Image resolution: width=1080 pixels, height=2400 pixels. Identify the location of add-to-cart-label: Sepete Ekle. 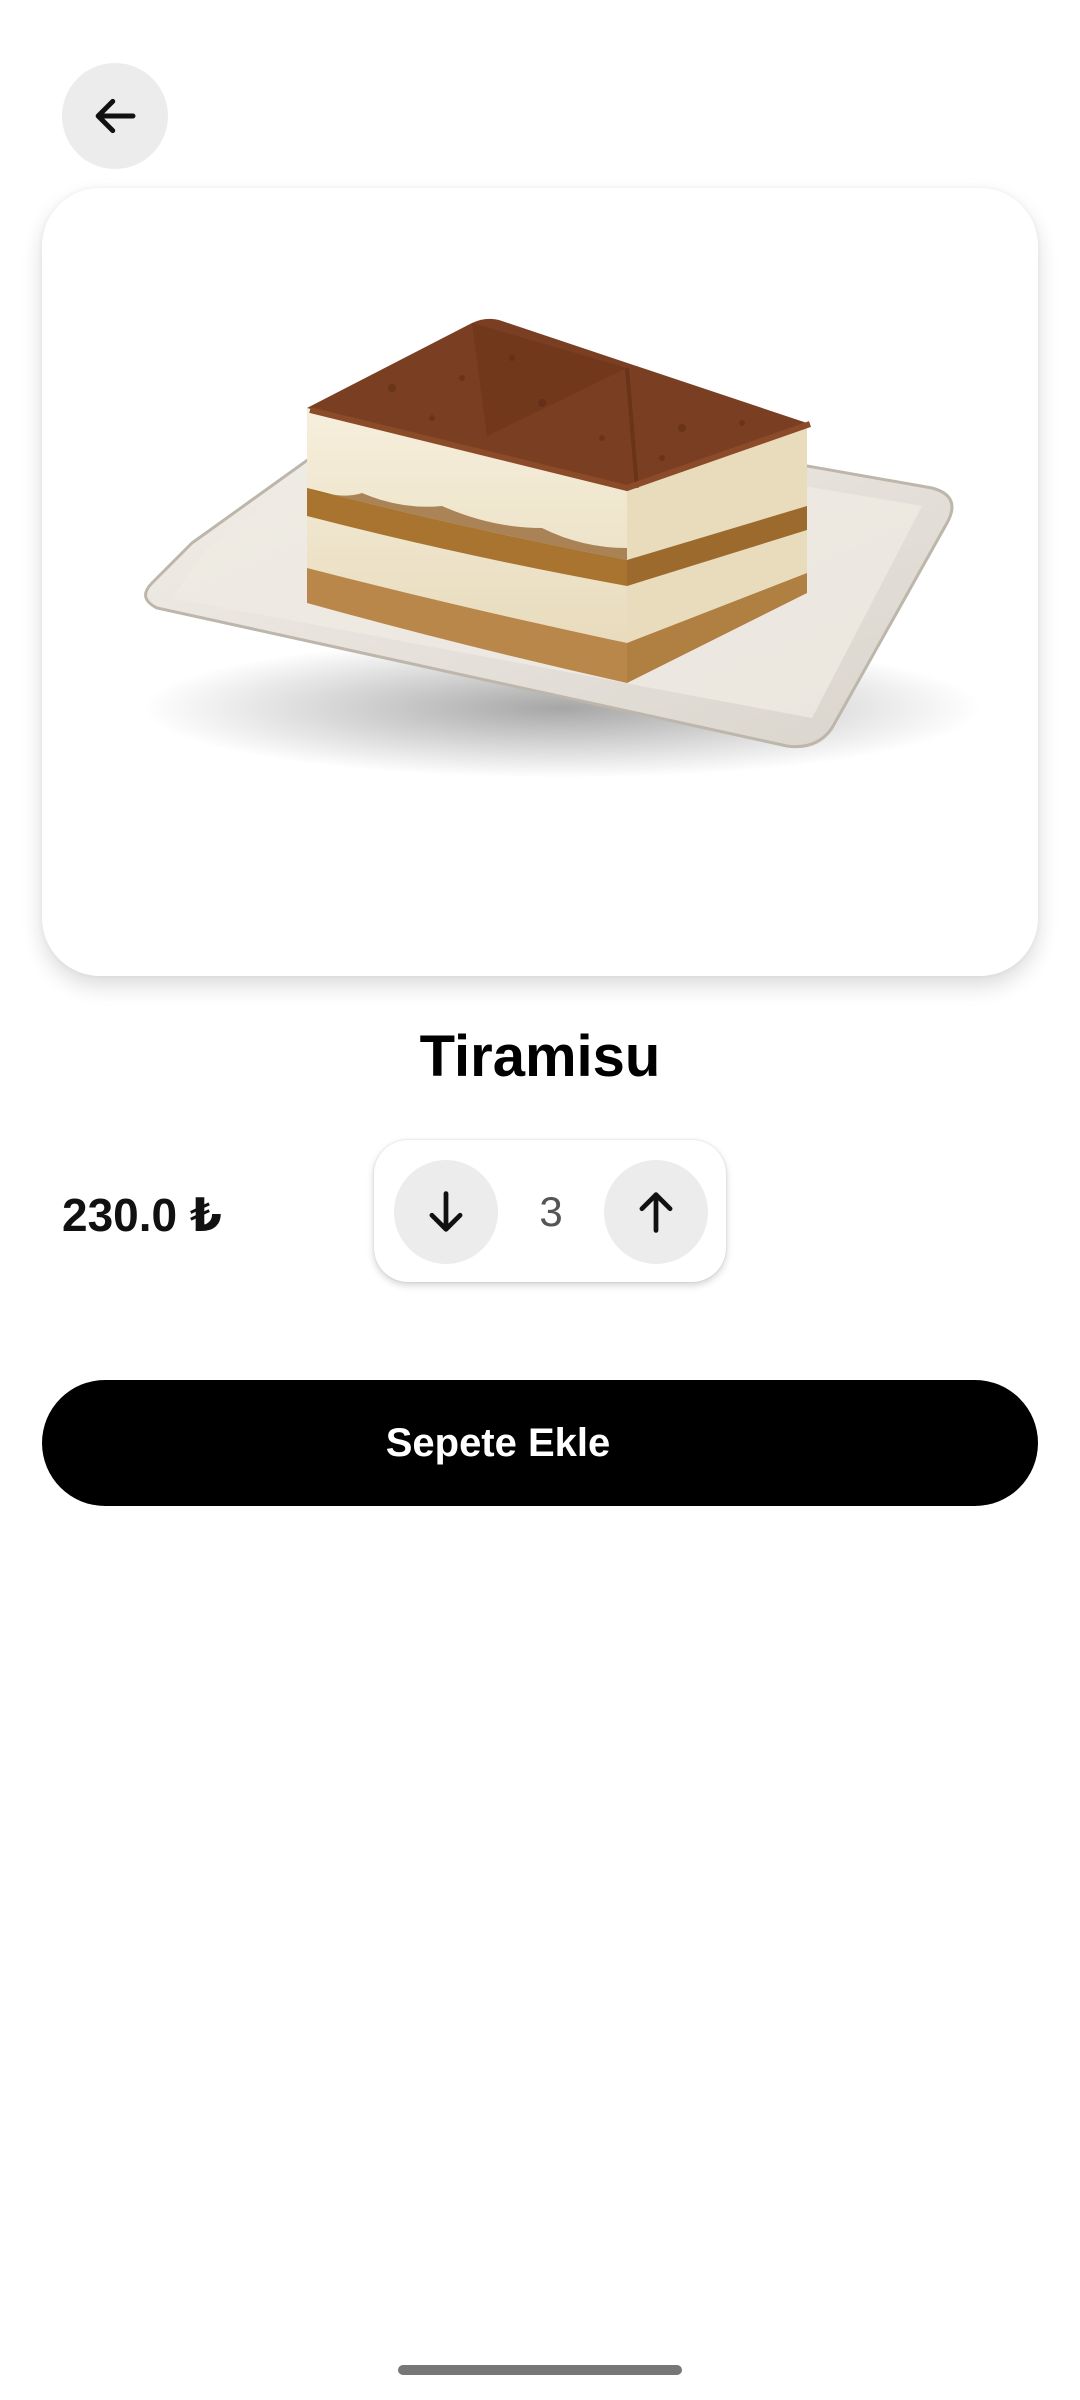
(498, 1442).